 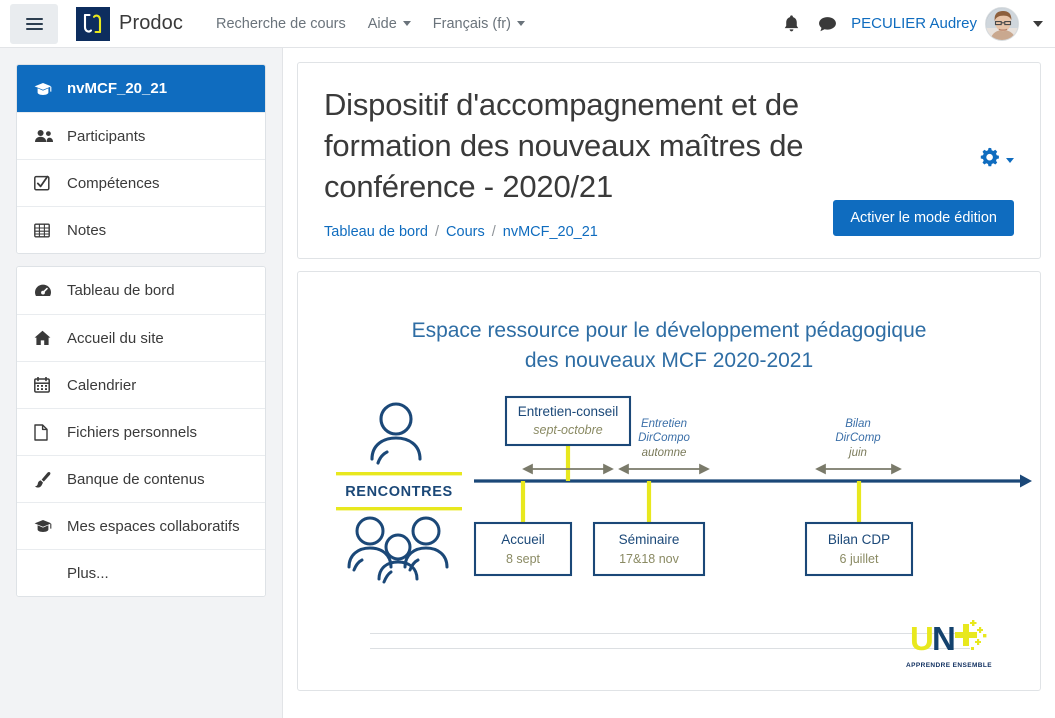 I want to click on sidebar-item-label: Participants, so click(x=106, y=136).